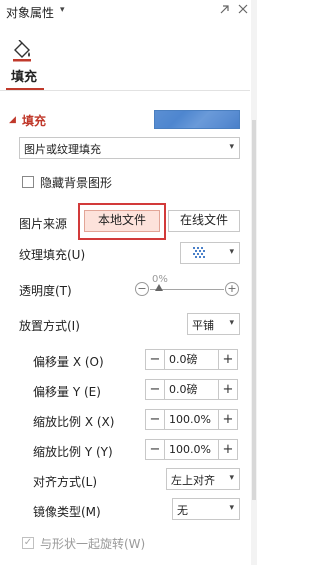 Image resolution: width=320 pixels, height=565 pixels. Describe the element at coordinates (45, 291) in the screenshot. I see `transparency-label: 透明度(T)` at that location.